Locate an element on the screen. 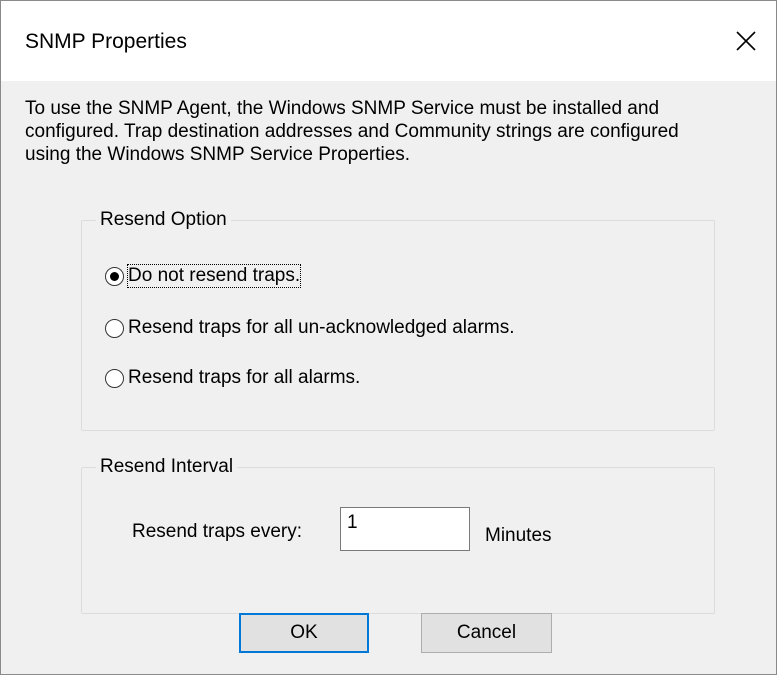 The height and width of the screenshot is (675, 777). radio-label: Do not resend traps. is located at coordinates (214, 276).